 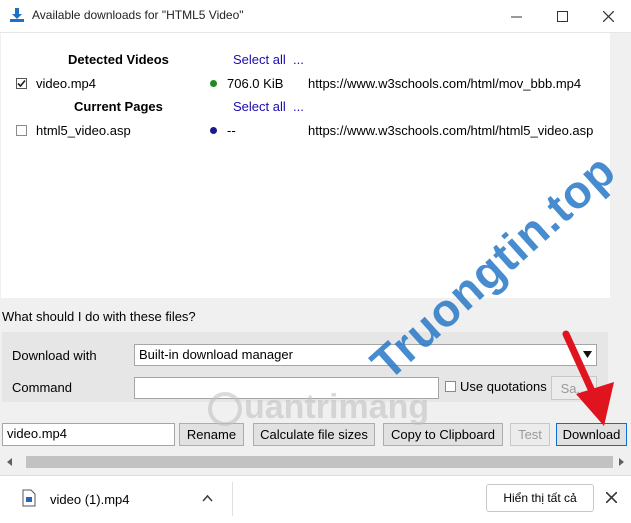 What do you see at coordinates (286, 388) in the screenshot?
I see `command-input` at bounding box center [286, 388].